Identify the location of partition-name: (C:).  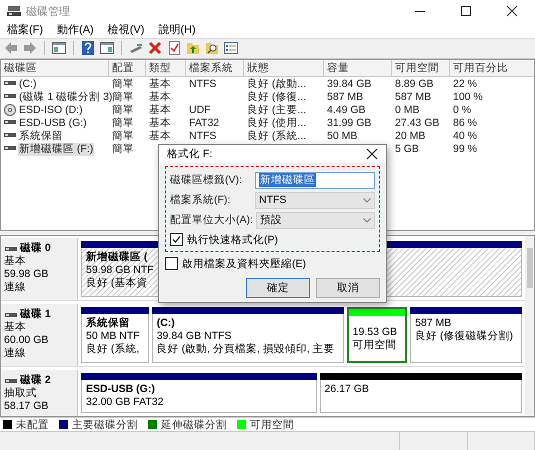
(165, 323).